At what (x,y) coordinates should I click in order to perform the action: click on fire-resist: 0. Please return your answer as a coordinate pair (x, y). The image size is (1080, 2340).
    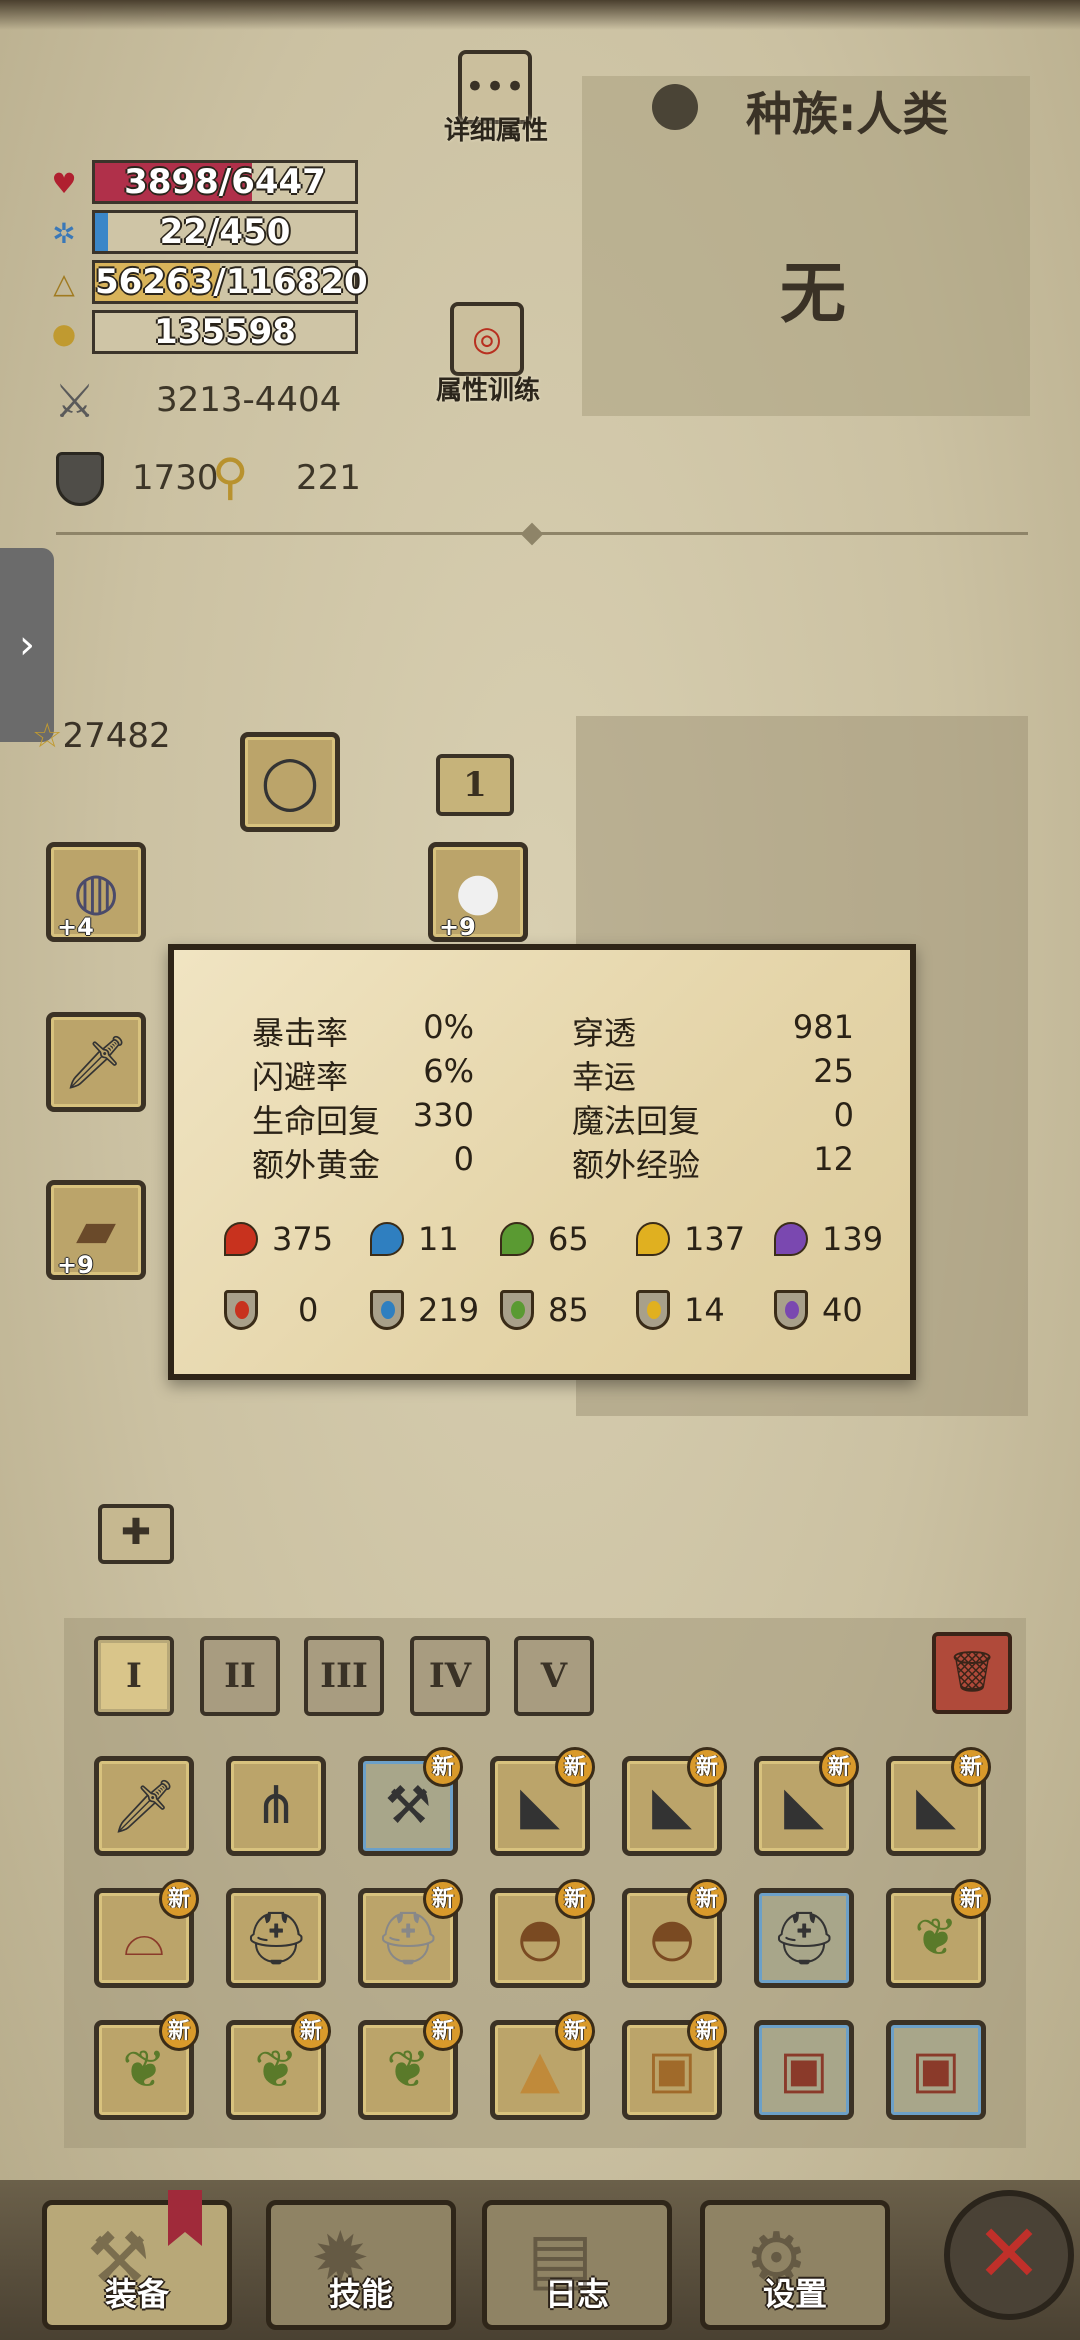
    Looking at the image, I should click on (271, 1310).